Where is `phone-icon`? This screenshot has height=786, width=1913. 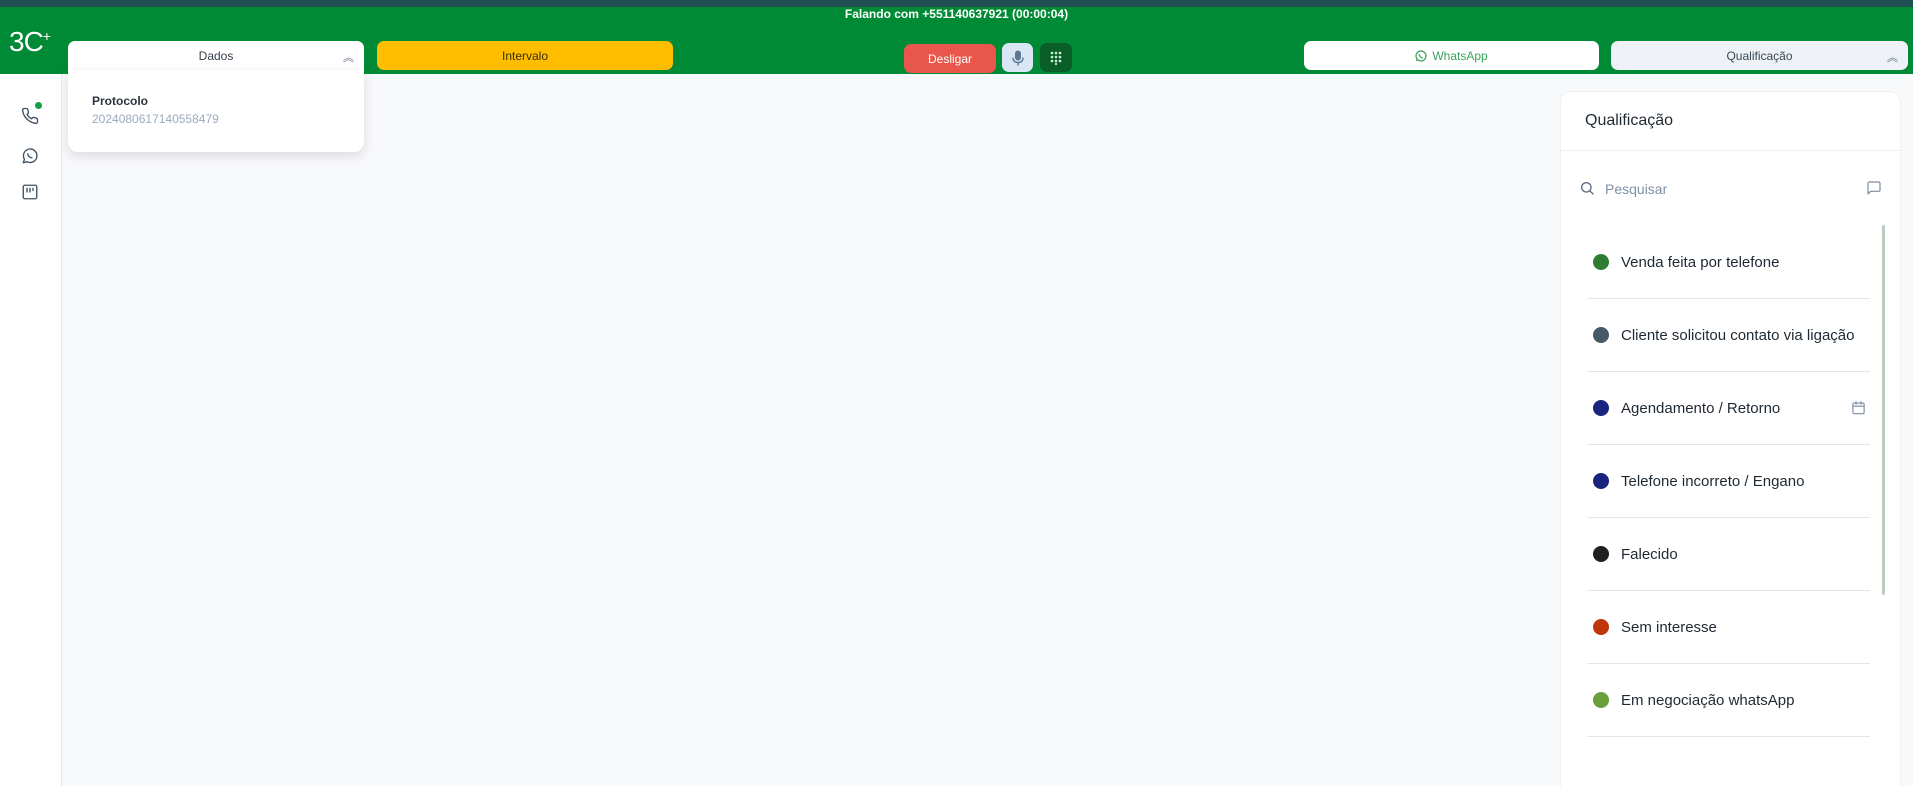 phone-icon is located at coordinates (31, 117).